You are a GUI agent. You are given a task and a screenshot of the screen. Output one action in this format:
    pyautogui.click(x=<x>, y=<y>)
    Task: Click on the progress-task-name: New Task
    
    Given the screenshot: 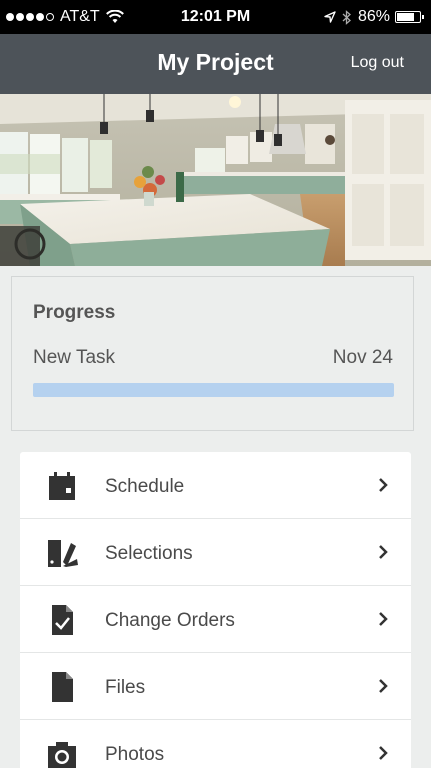 What is the action you would take?
    pyautogui.click(x=74, y=357)
    